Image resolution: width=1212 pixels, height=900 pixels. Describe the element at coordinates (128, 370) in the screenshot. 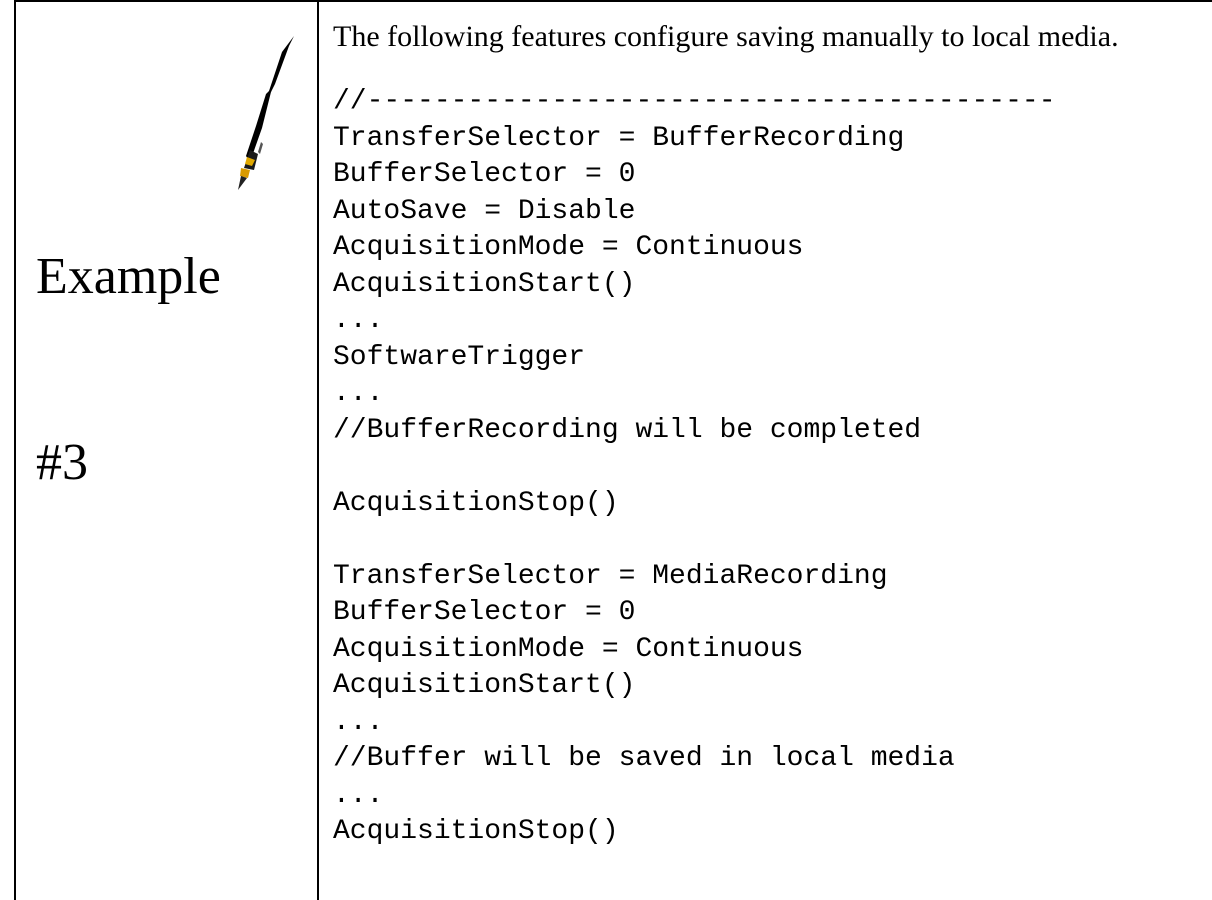

I see `example-label: Example #3` at that location.